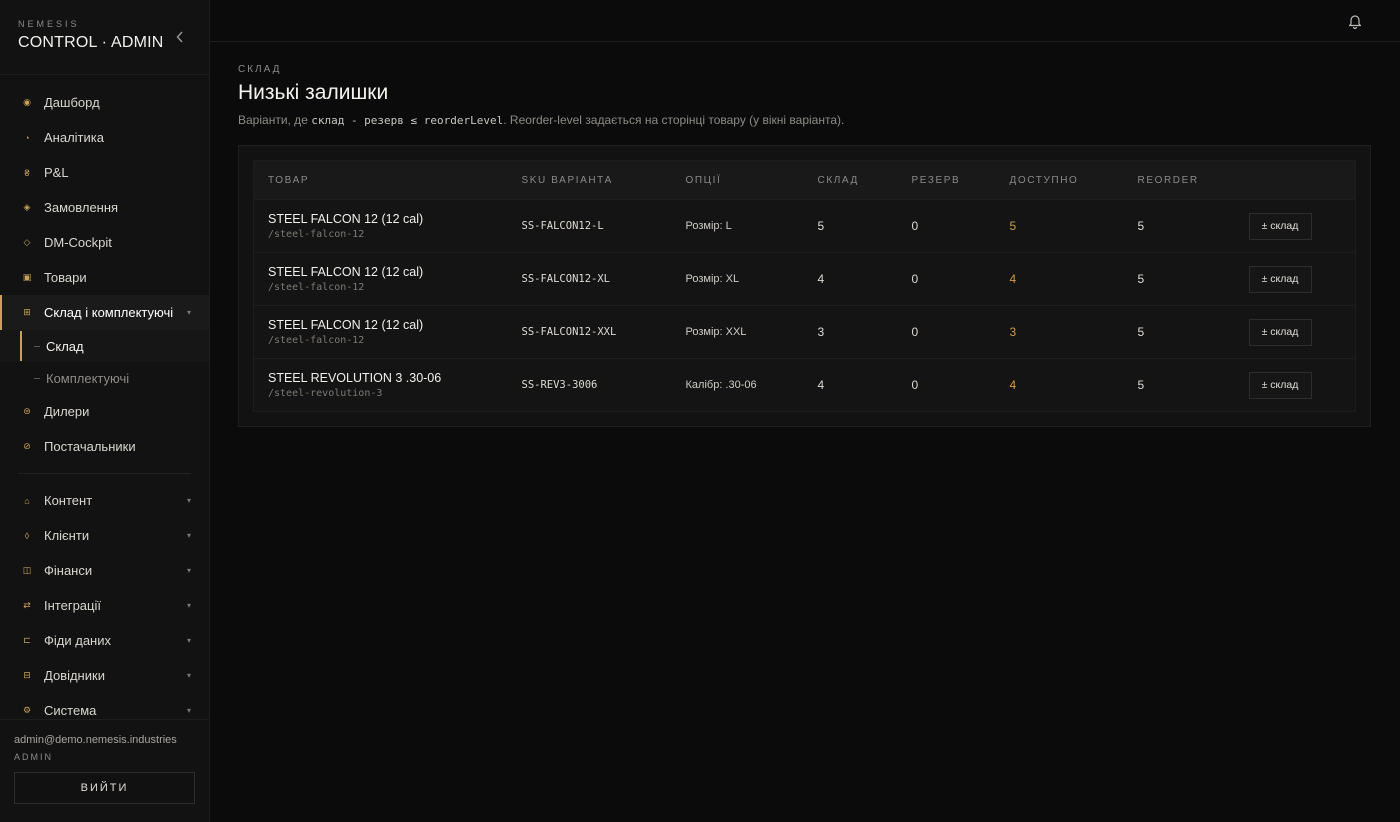 The width and height of the screenshot is (1400, 822). I want to click on sidebar-item-primary-6: ⊞ Склад і комплектуючі ▾, so click(104, 312).